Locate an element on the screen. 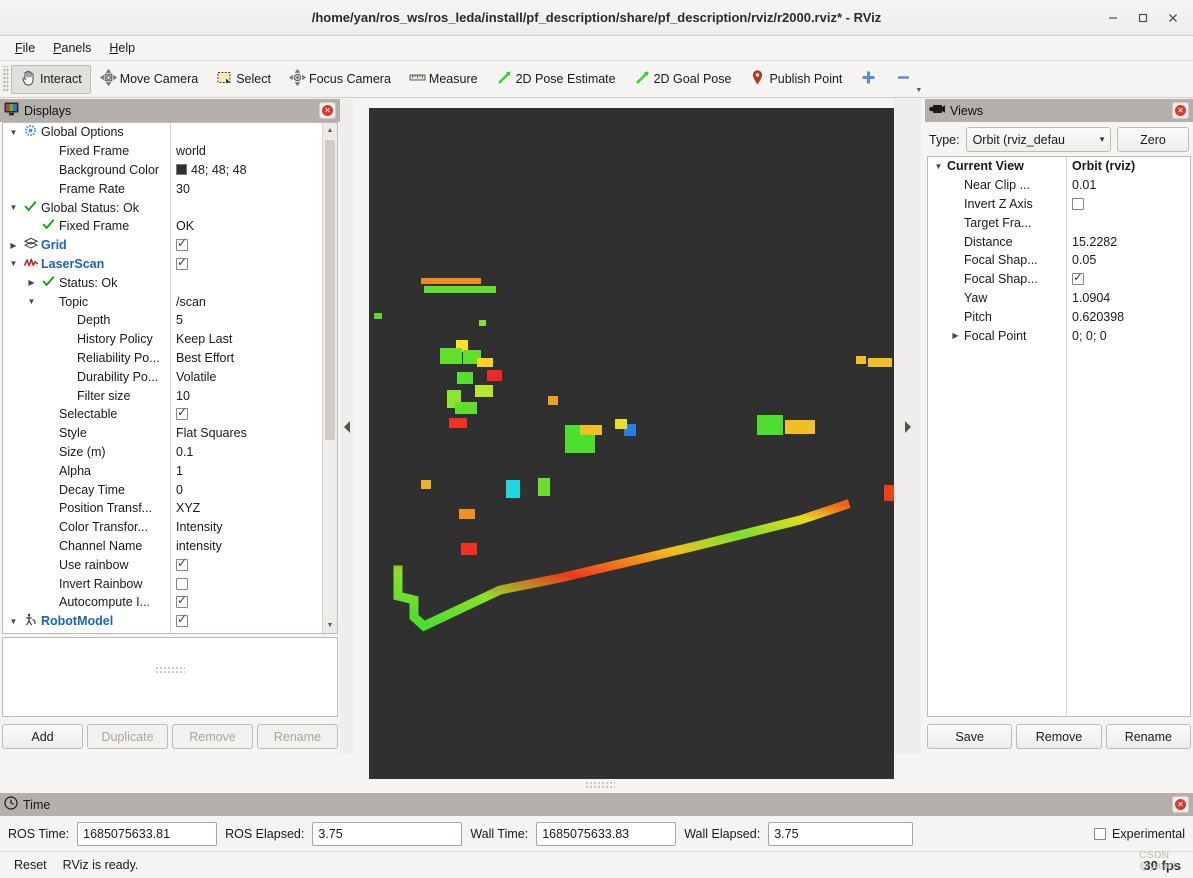 This screenshot has width=1193, height=878. views-save-button: Save is located at coordinates (970, 736).